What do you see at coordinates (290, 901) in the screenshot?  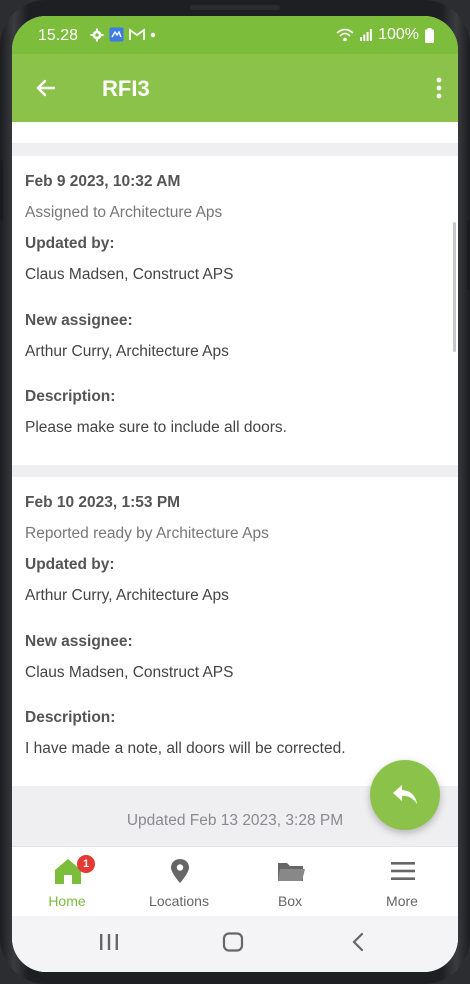 I see `nav-label-box: Box` at bounding box center [290, 901].